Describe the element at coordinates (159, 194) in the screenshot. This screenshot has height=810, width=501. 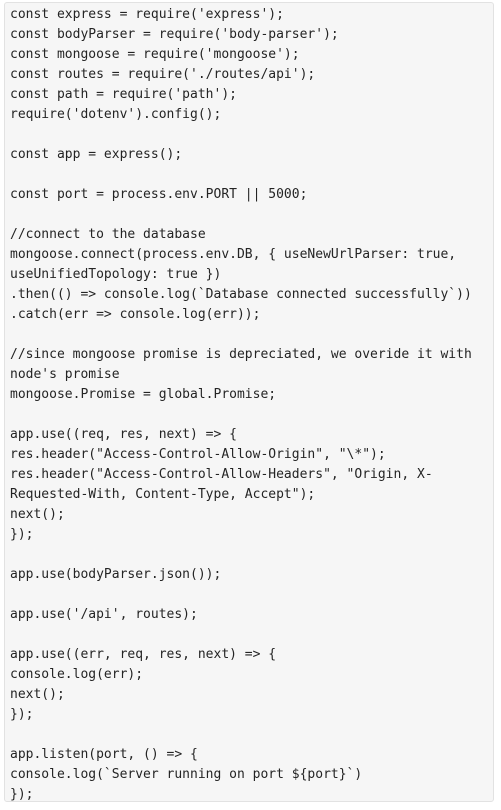
I see `code-line: const port = process.env.PORT || 5000;` at that location.